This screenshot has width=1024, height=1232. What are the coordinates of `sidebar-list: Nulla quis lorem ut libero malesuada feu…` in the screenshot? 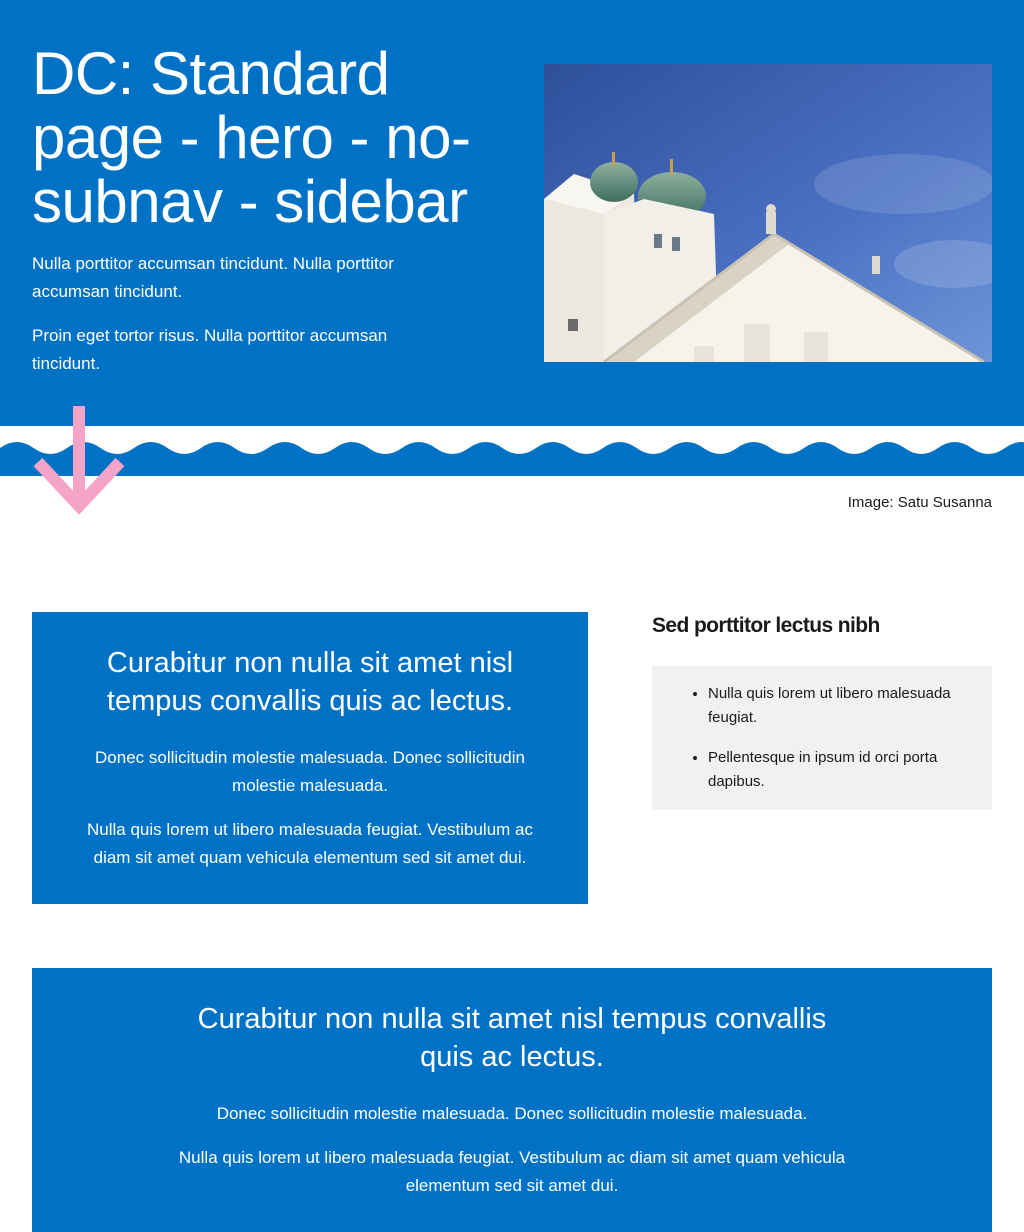 It's located at (840, 738).